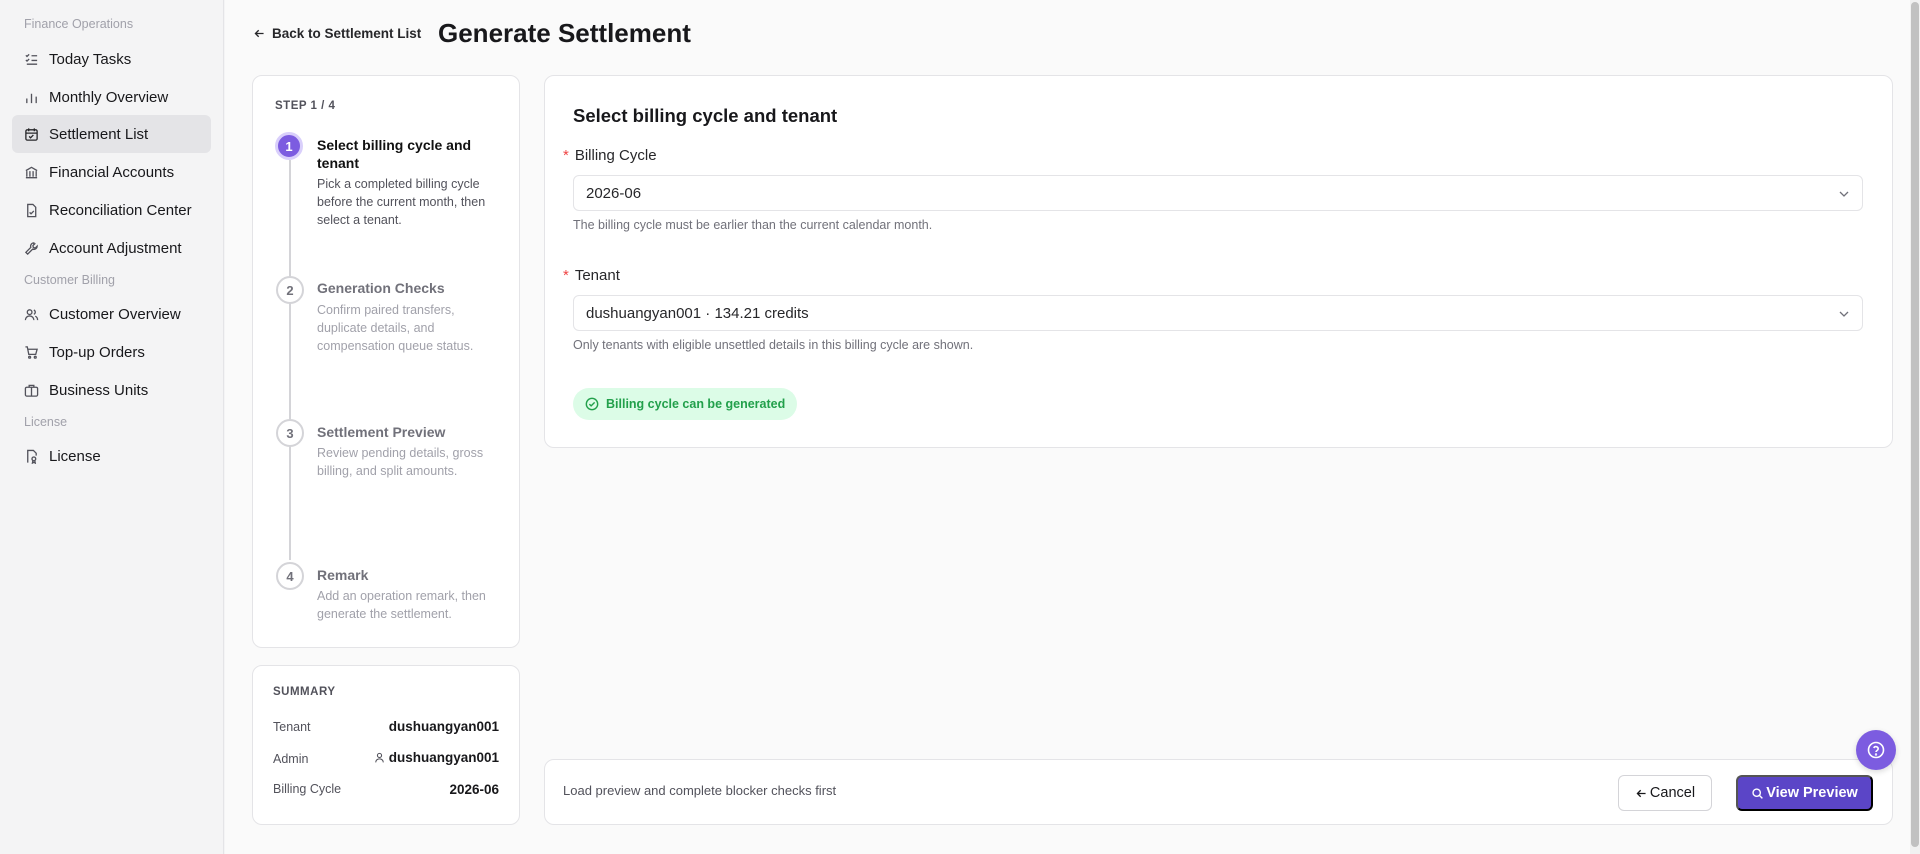 This screenshot has width=1920, height=854. What do you see at coordinates (1915, 424) in the screenshot?
I see `scrollbar-thumb` at bounding box center [1915, 424].